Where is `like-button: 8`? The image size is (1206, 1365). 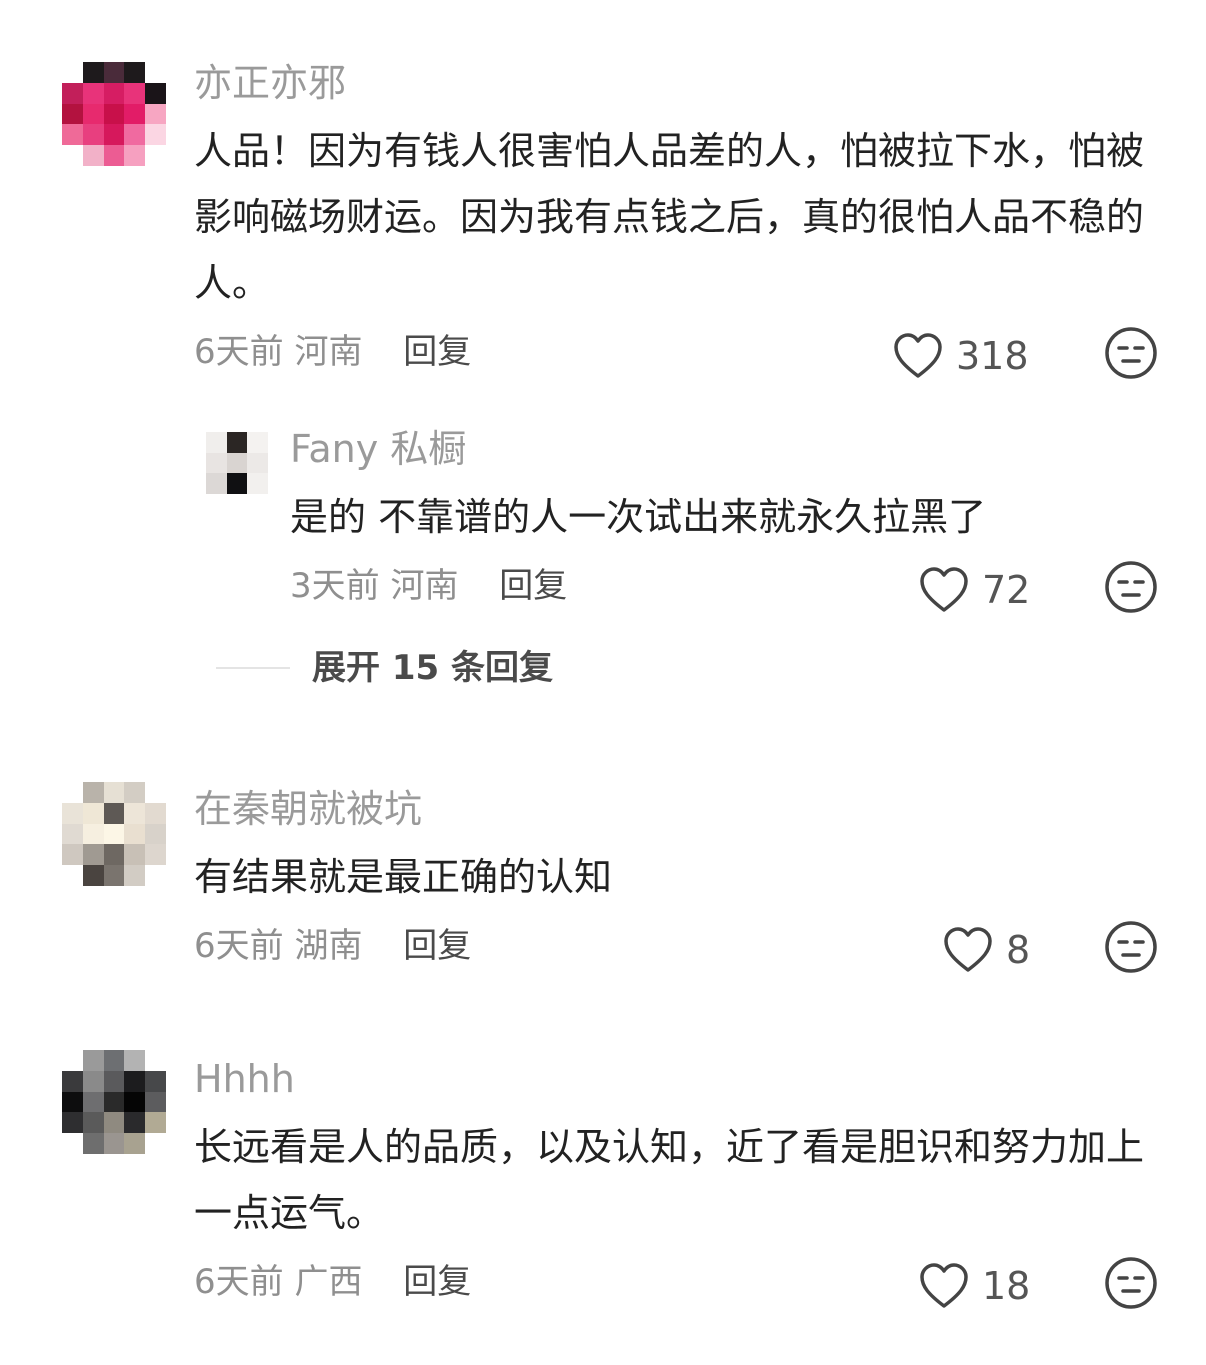 like-button: 8 is located at coordinates (986, 950).